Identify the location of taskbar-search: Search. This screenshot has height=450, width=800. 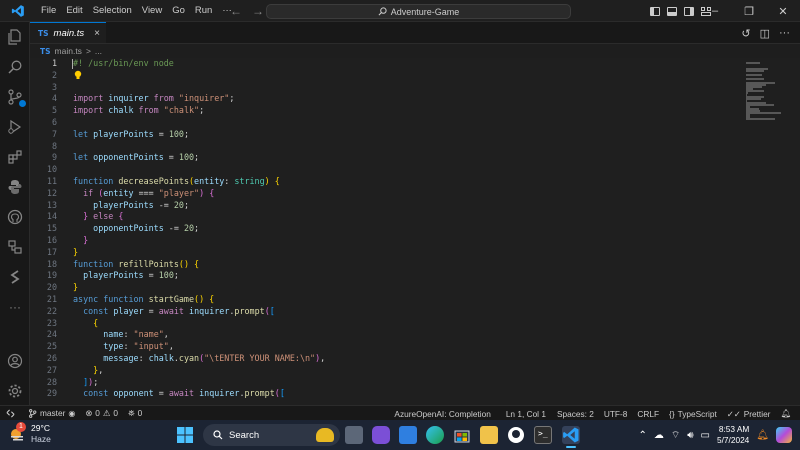
(271, 435).